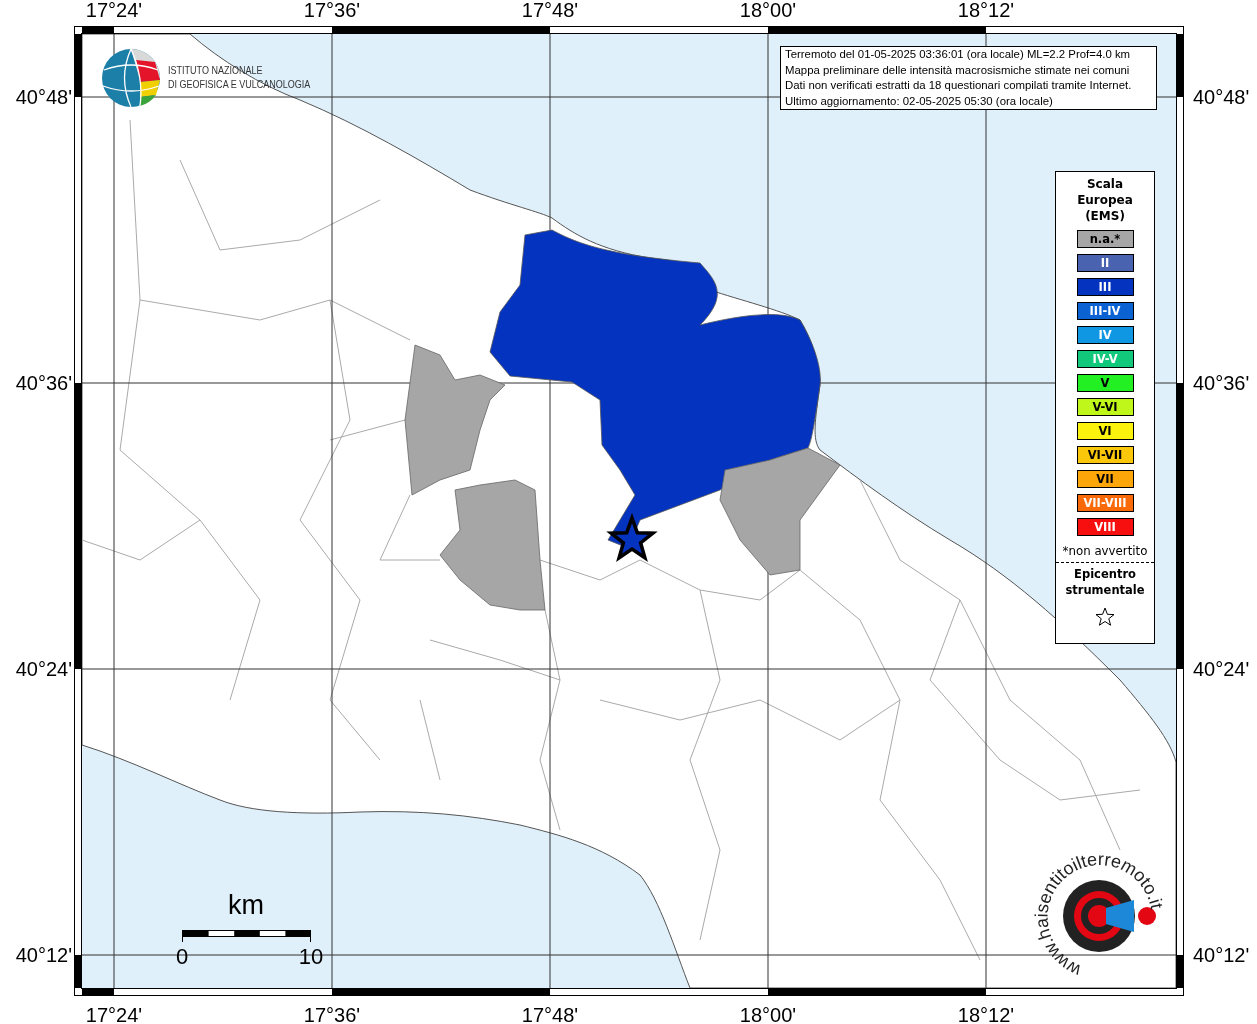 The height and width of the screenshot is (1024, 1257). What do you see at coordinates (1105, 383) in the screenshot?
I see `legend-swatch: V` at bounding box center [1105, 383].